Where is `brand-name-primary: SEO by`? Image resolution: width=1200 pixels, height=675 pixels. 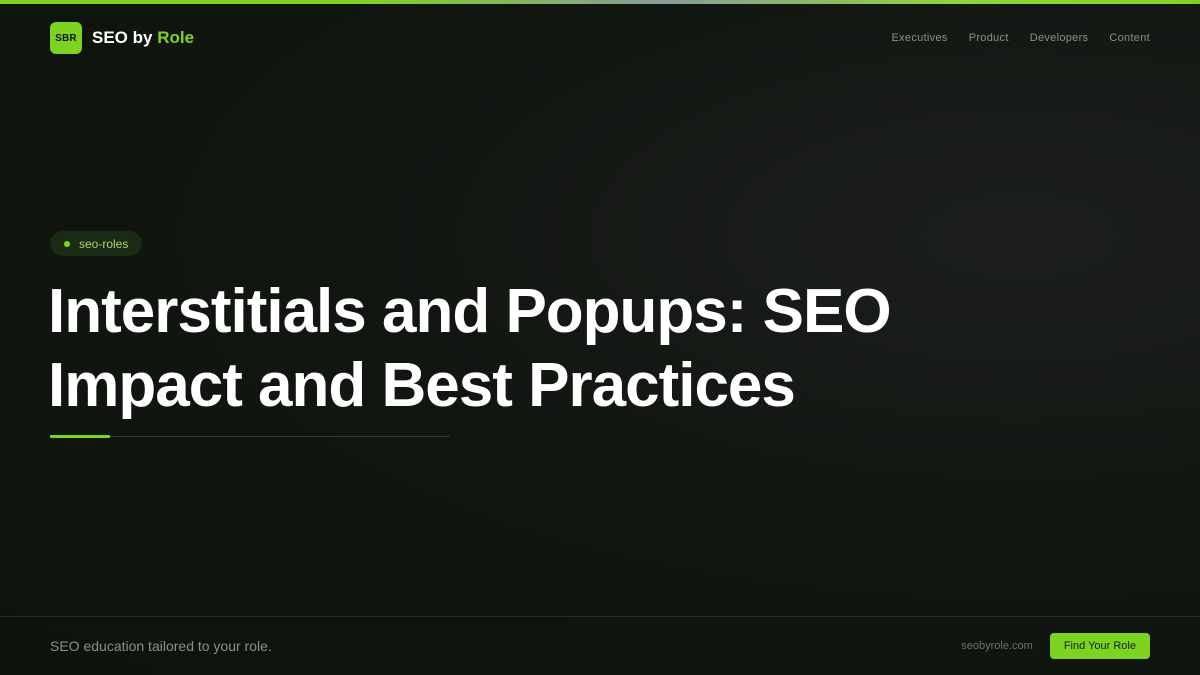 brand-name-primary: SEO by is located at coordinates (122, 37).